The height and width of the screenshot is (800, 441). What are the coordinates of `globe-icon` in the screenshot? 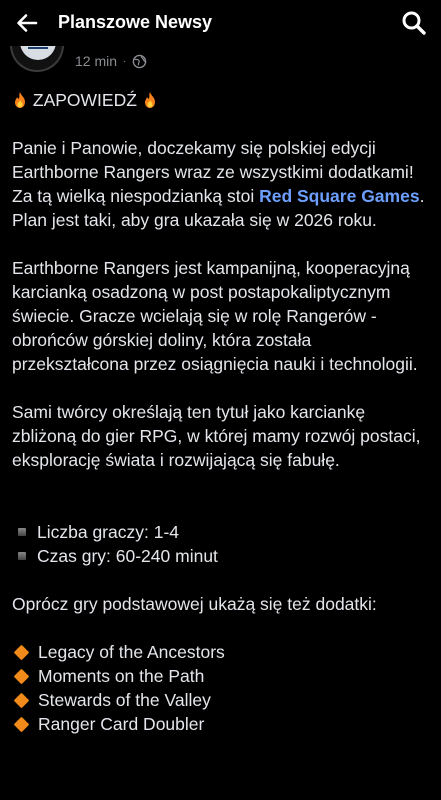 It's located at (140, 61).